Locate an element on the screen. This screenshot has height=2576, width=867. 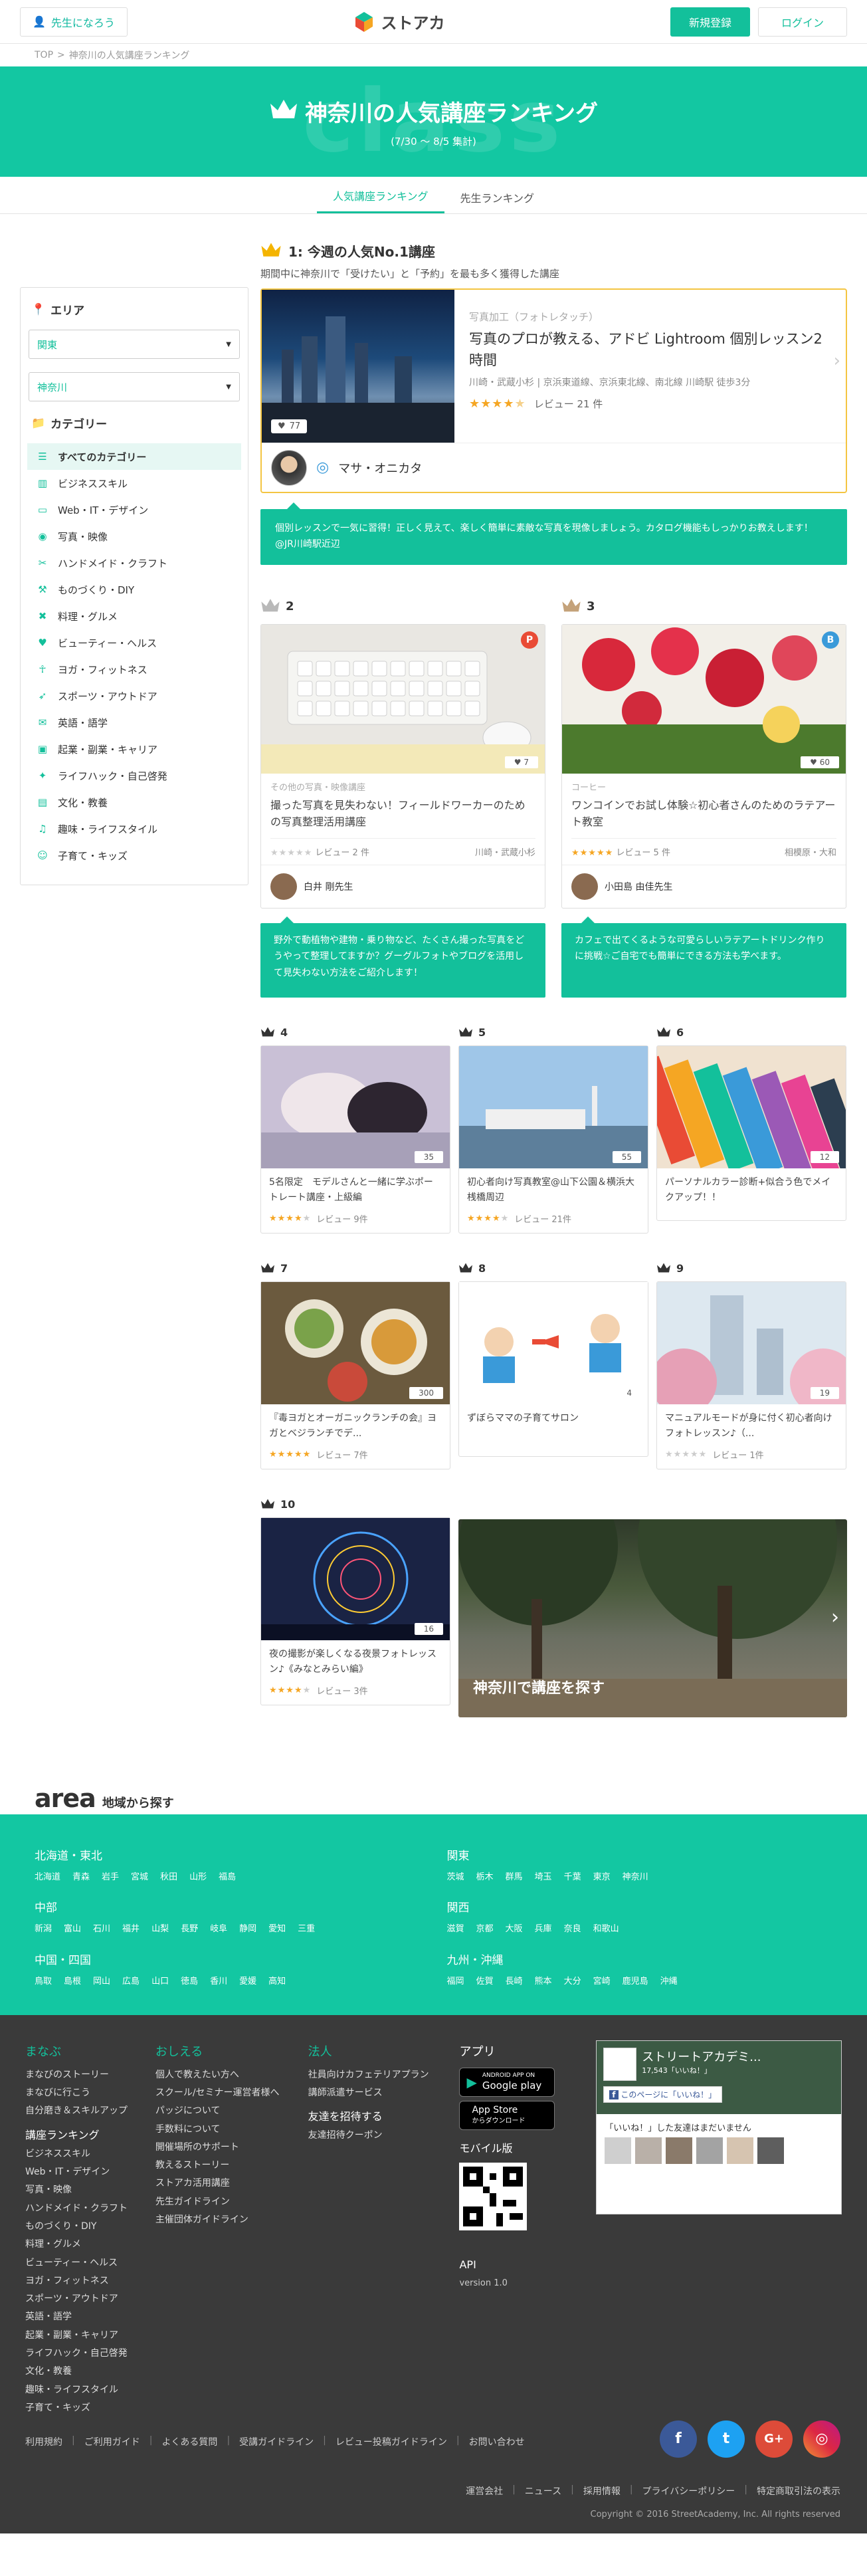
prefecture-link: 三重 is located at coordinates (306, 1927).